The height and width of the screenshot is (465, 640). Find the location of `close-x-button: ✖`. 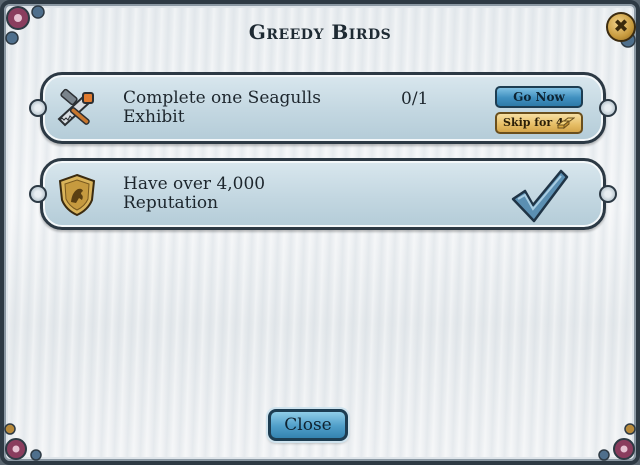

close-x-button: ✖ is located at coordinates (621, 27).